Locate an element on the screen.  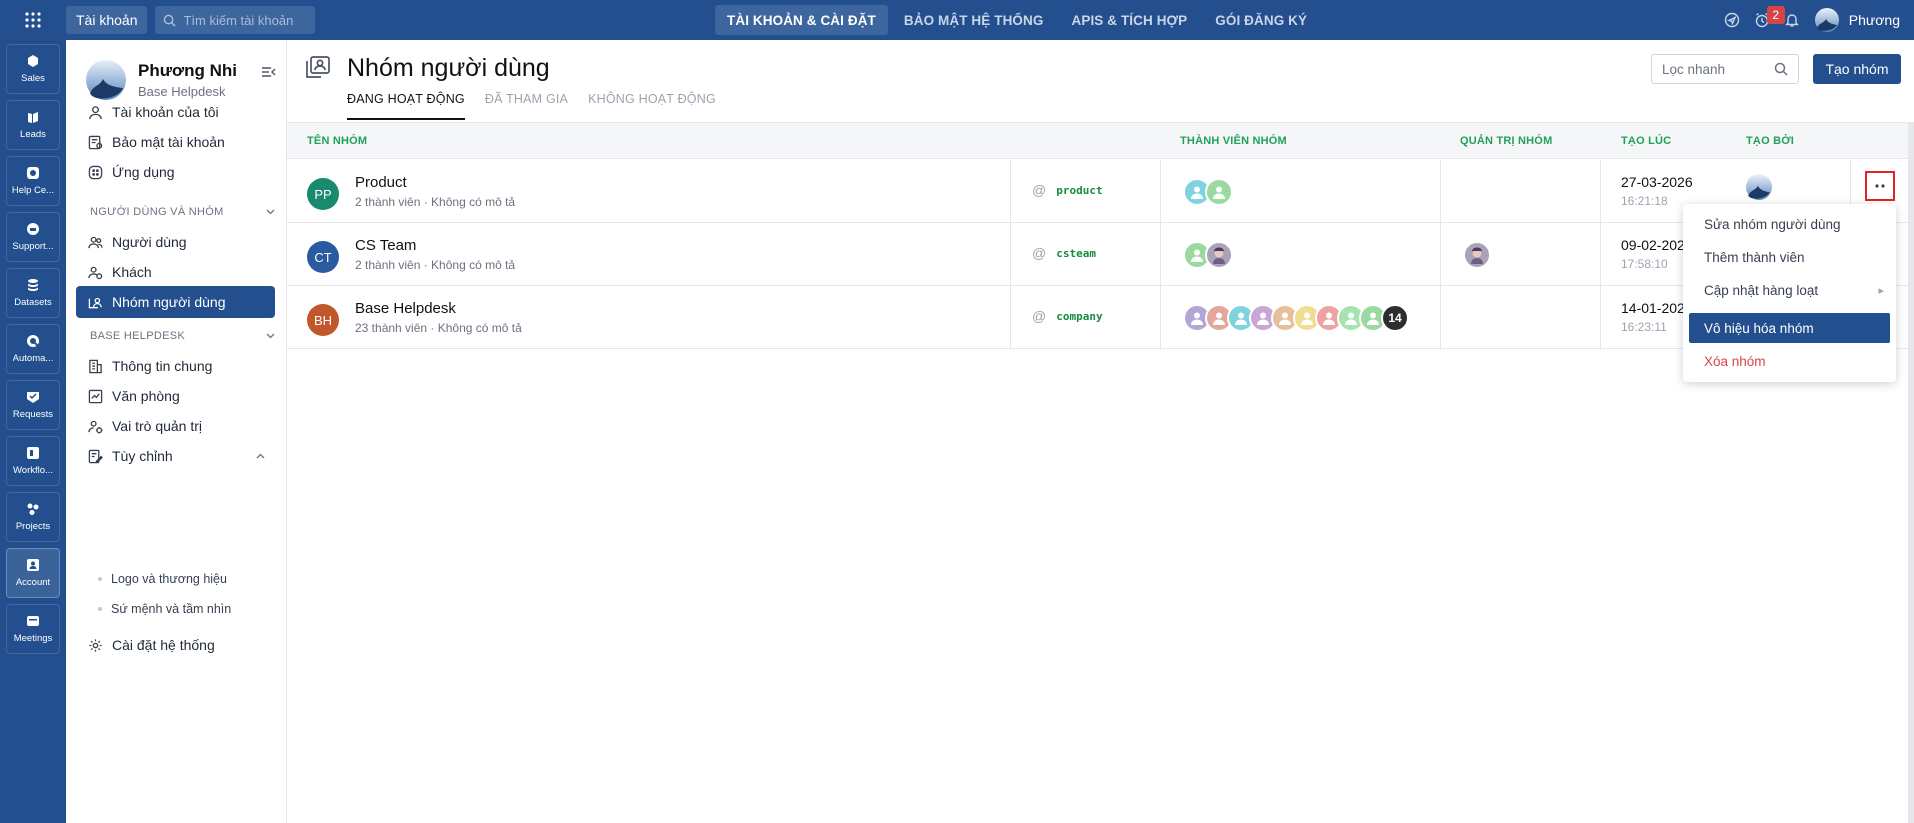
account-search-input: Tìm kiếm tài khoản is located at coordinates (235, 20).